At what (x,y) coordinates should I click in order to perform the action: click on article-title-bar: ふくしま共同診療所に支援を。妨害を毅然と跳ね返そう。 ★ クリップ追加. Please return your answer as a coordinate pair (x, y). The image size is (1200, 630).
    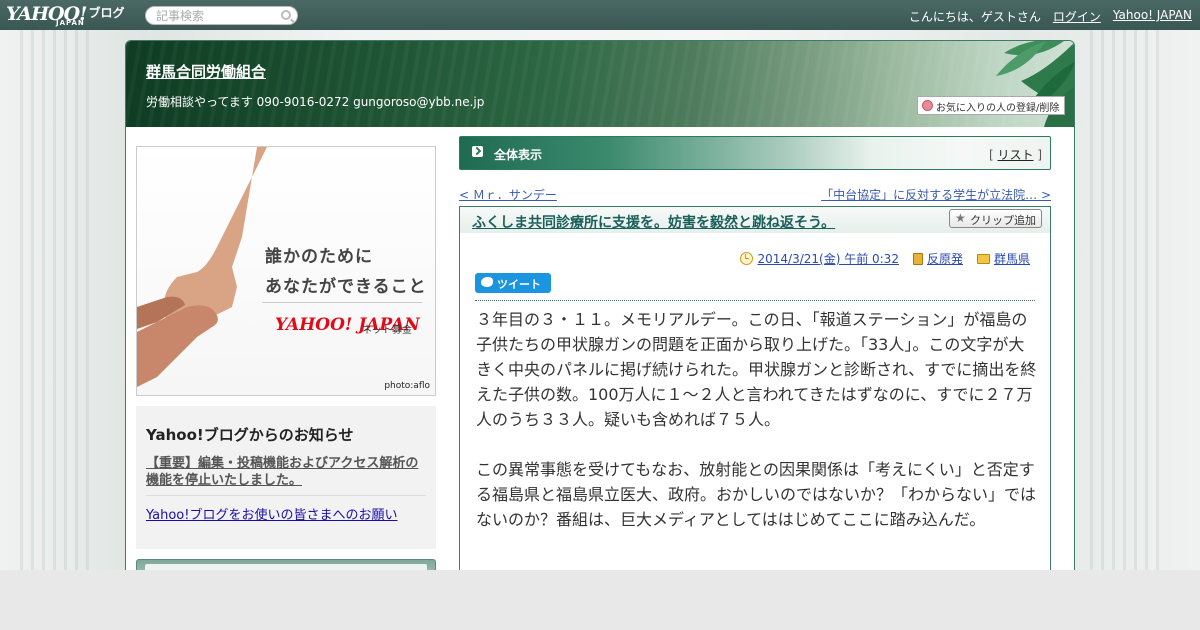
    Looking at the image, I should click on (755, 220).